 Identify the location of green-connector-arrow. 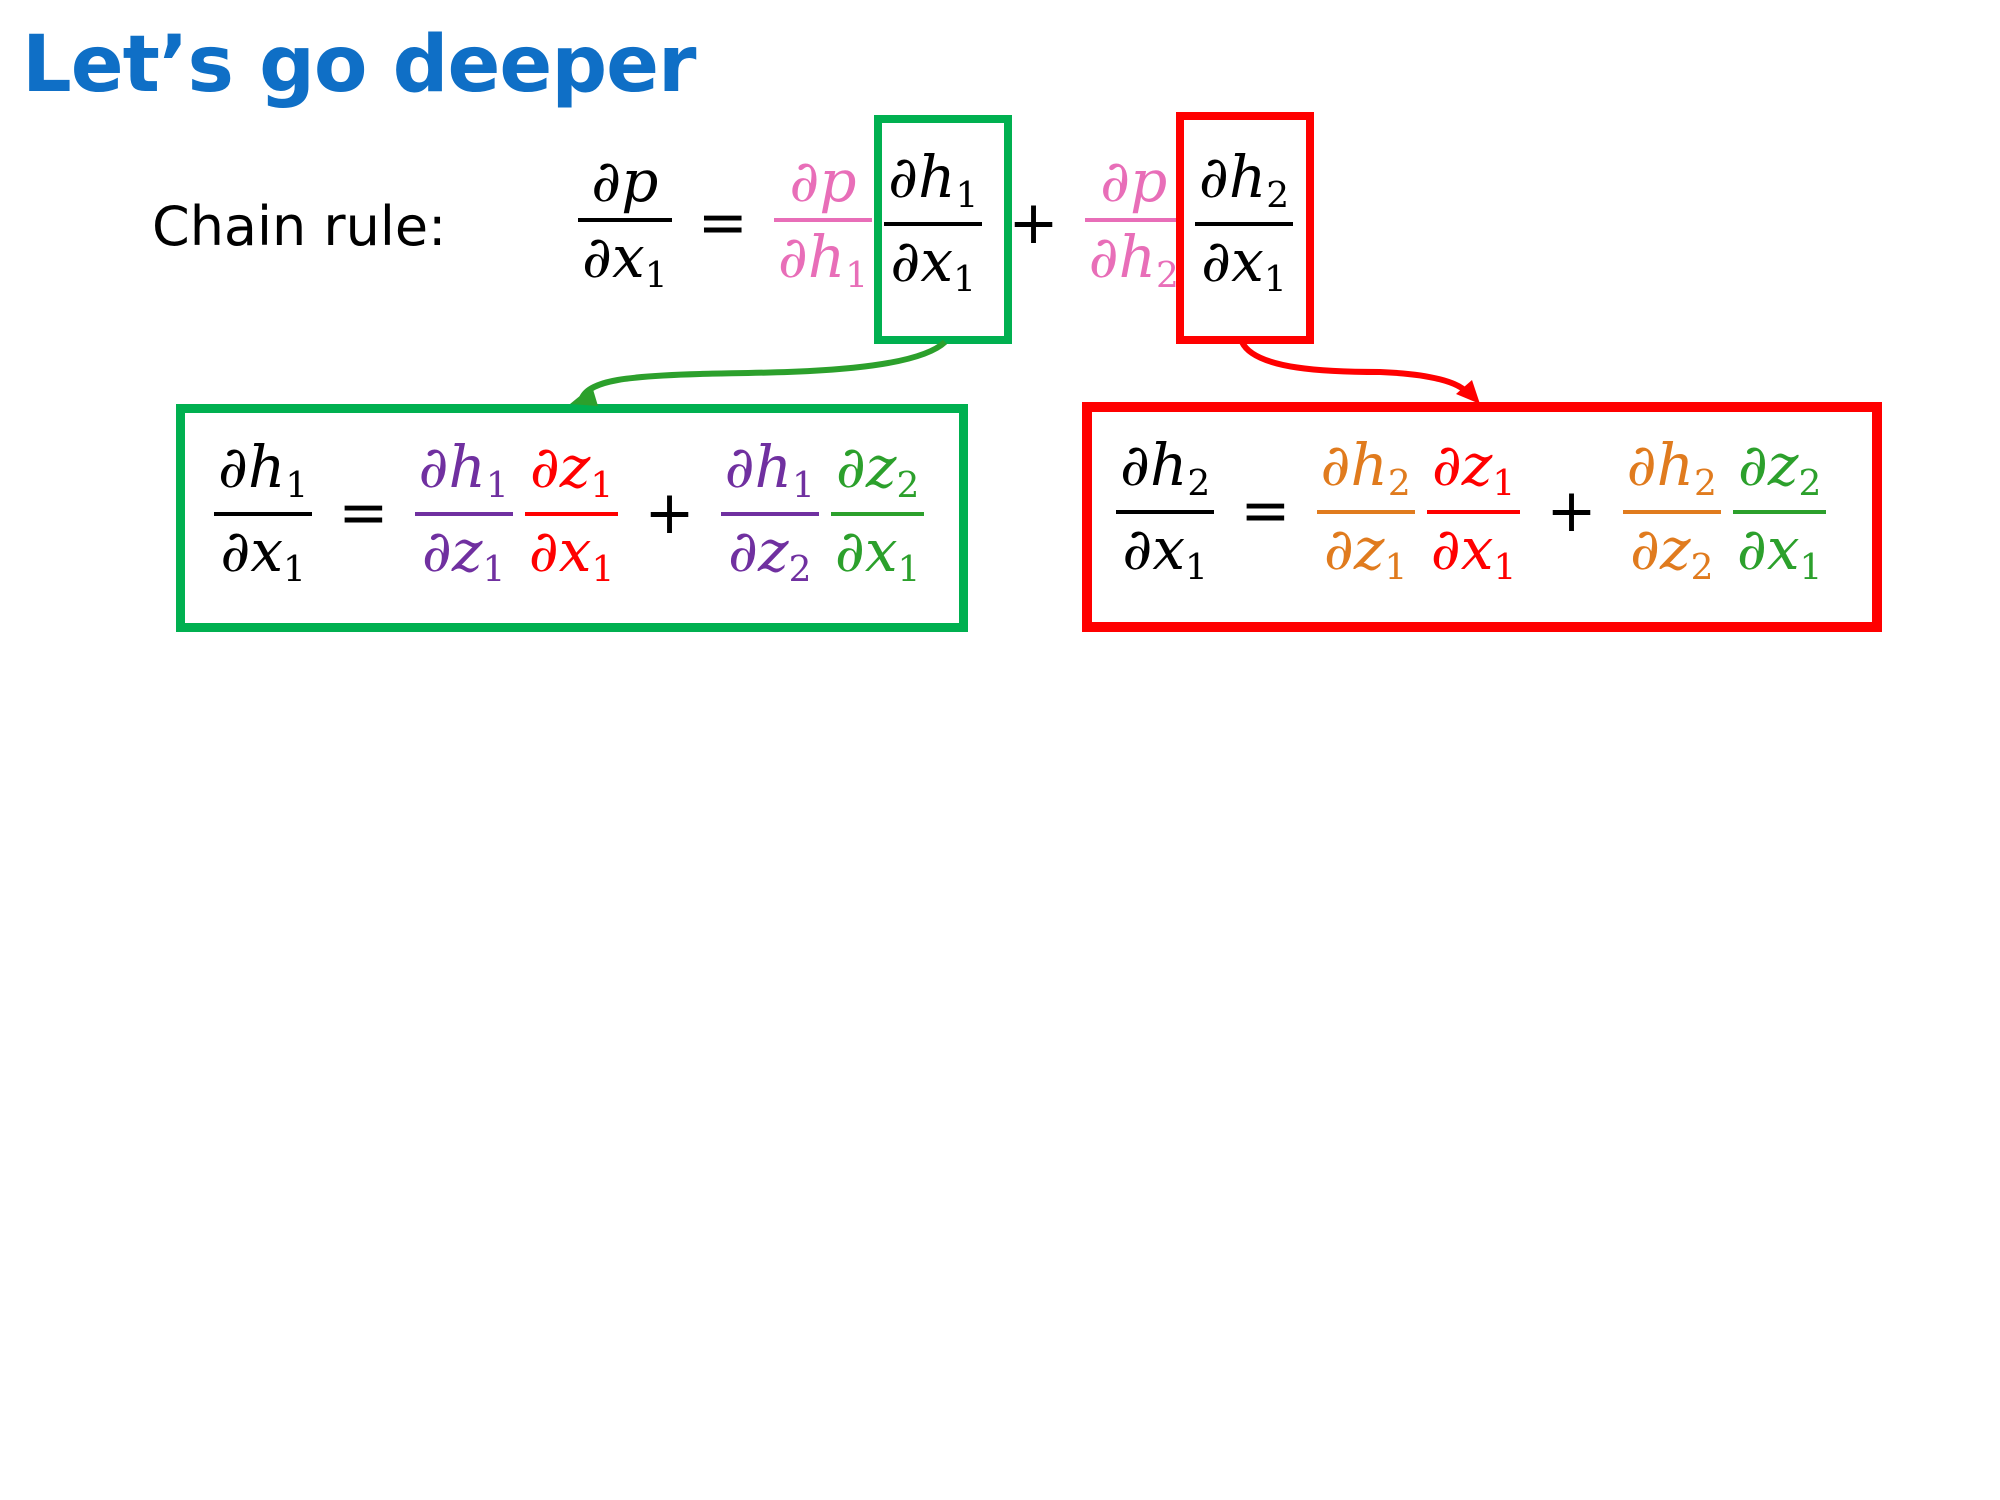
(763, 369).